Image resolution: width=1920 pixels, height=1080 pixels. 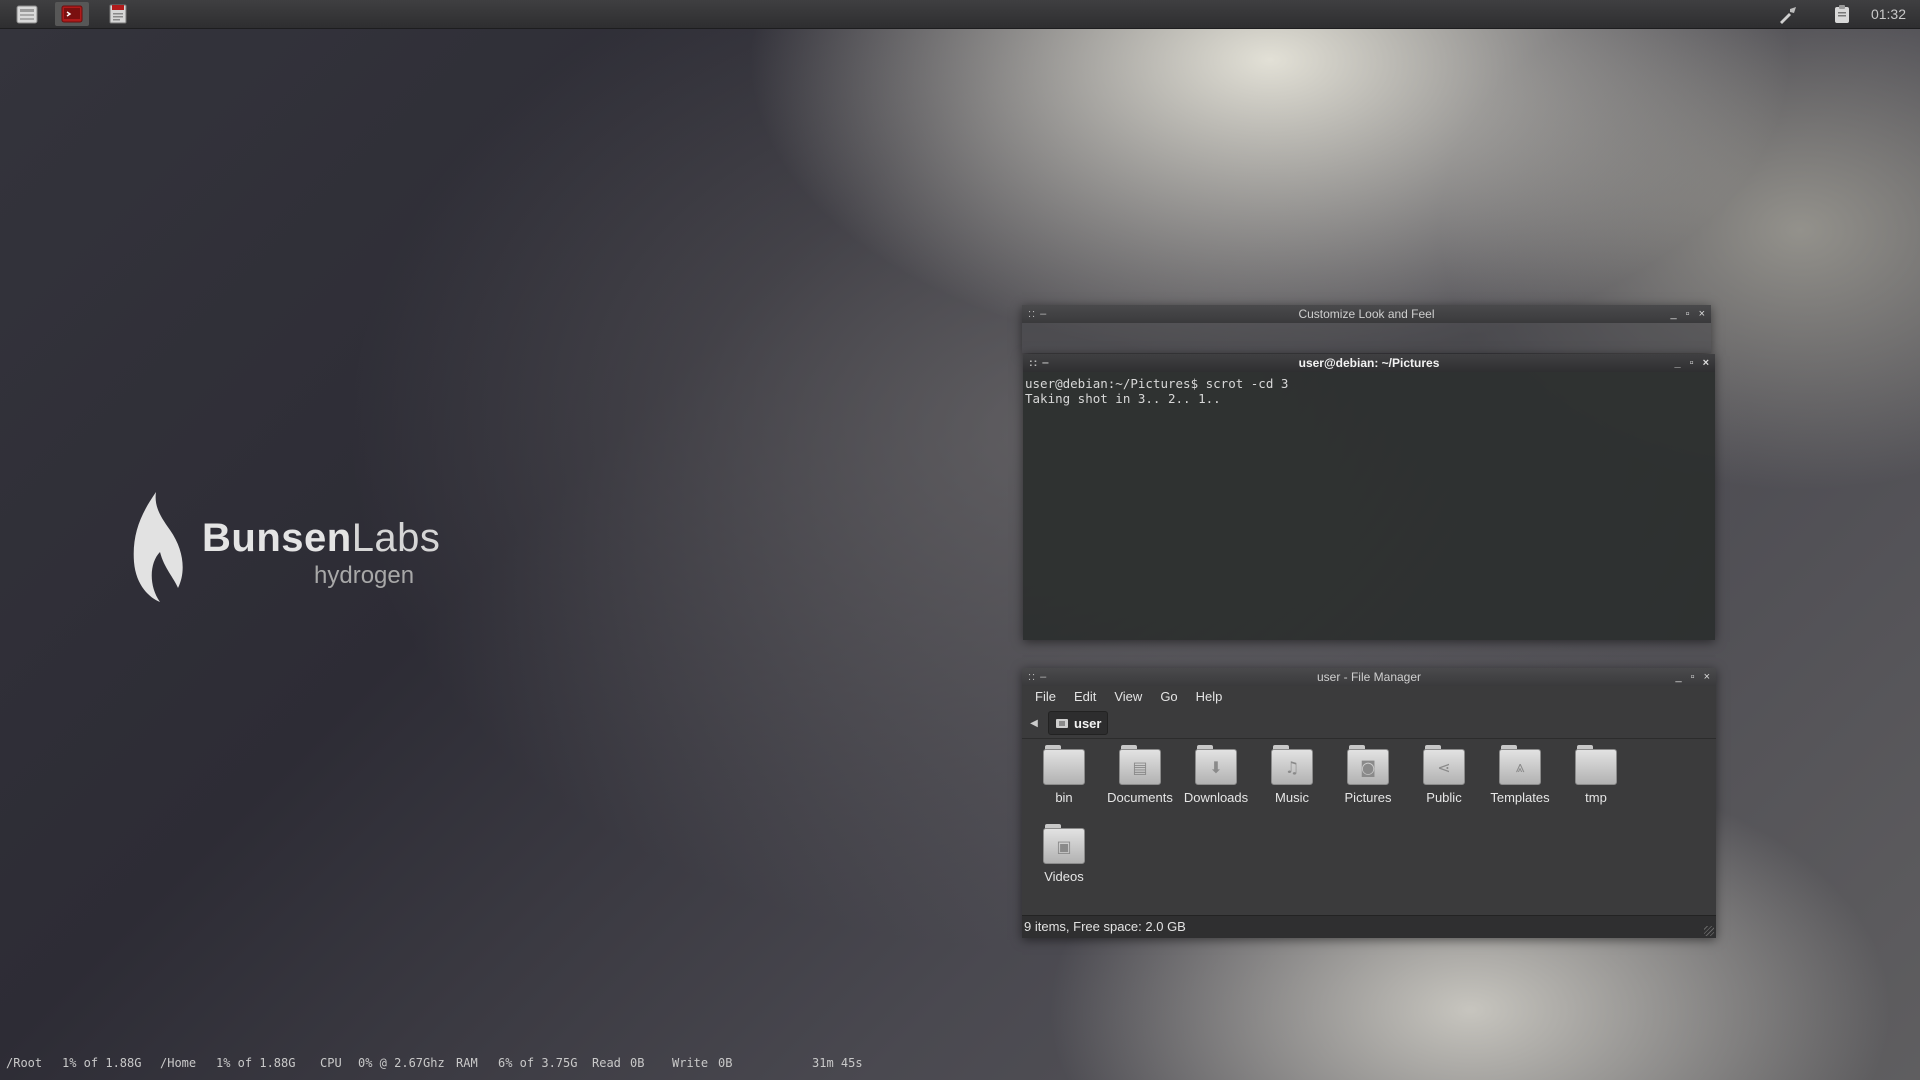 I want to click on folder-item: ⬇ Downloads, so click(x=1216, y=775).